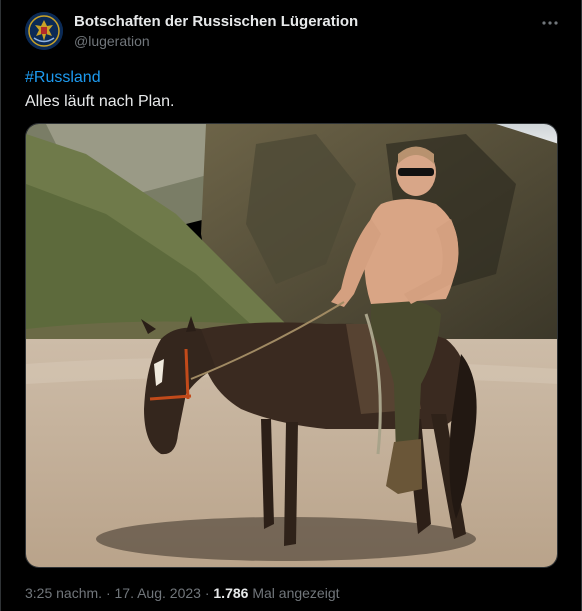  I want to click on more-options-button, so click(550, 23).